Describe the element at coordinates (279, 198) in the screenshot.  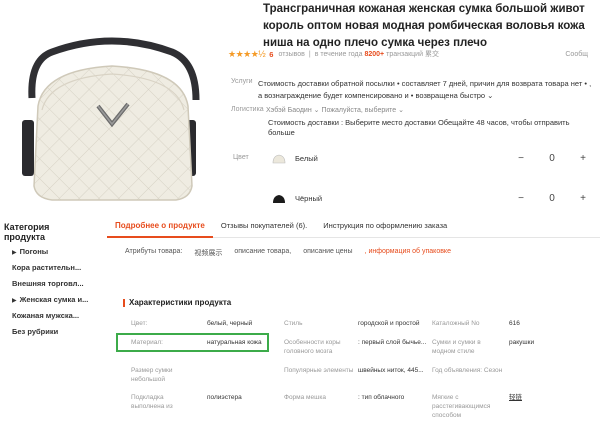
I see `black-bag-thumbnail-icon` at that location.